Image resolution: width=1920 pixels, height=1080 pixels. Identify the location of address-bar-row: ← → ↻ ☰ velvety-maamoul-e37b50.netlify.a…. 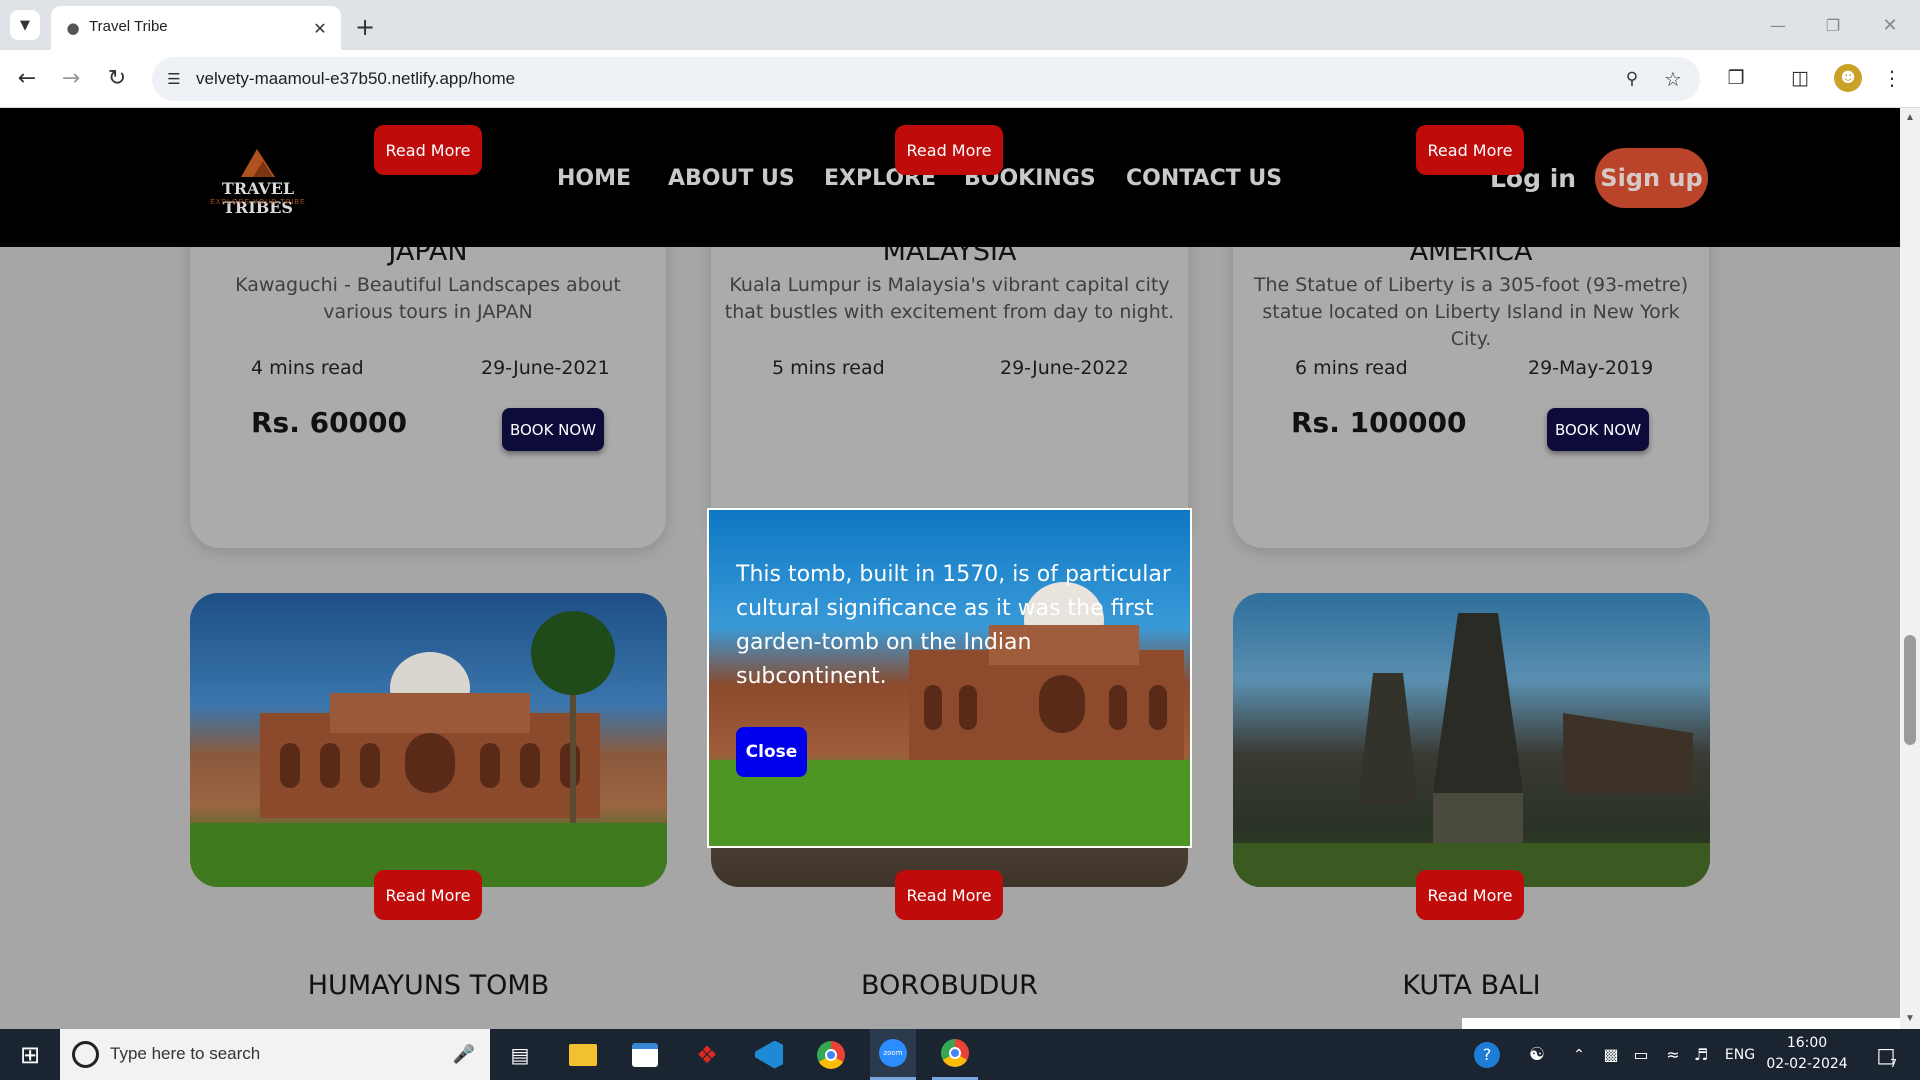
(960, 79).